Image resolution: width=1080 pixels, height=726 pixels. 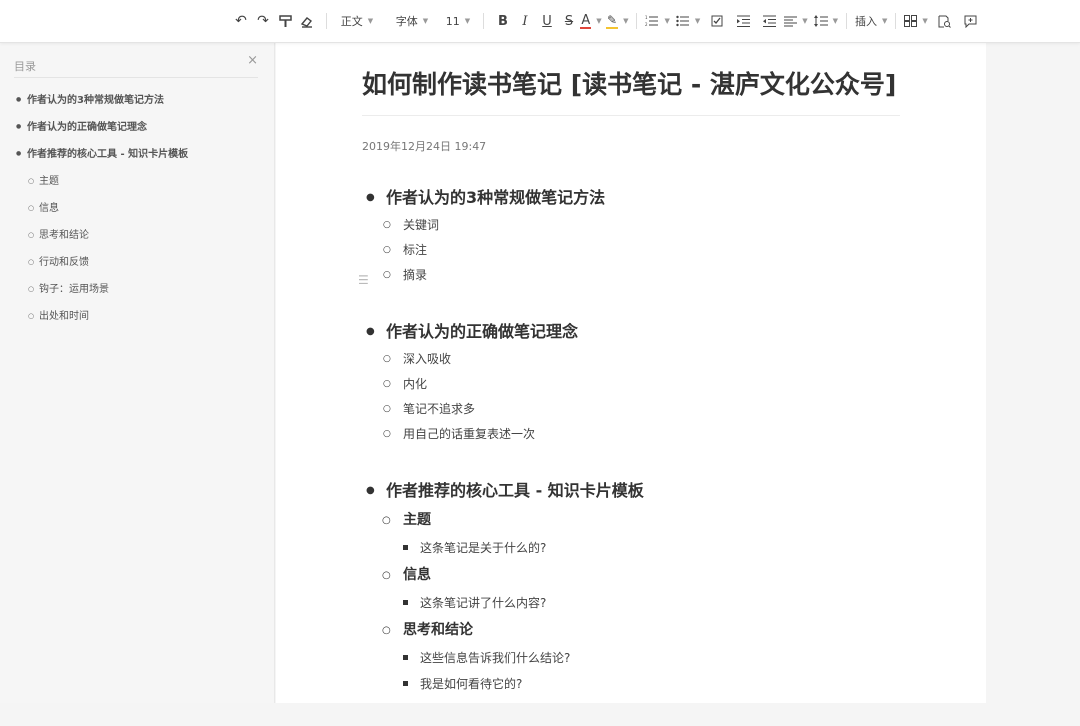 I want to click on indent-icon, so click(x=743, y=21).